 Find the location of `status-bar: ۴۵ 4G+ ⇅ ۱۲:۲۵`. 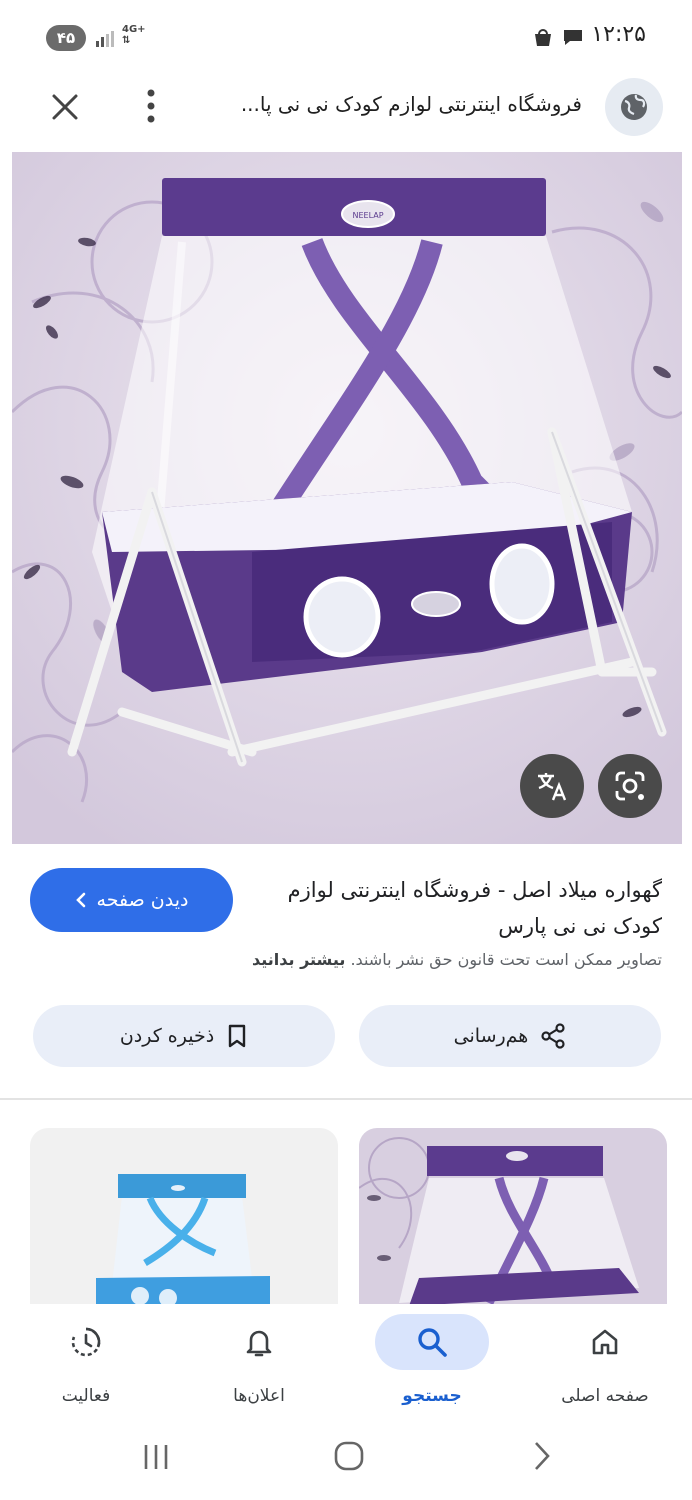

status-bar: ۴۵ 4G+ ⇅ ۱۲:۲۵ is located at coordinates (346, 38).